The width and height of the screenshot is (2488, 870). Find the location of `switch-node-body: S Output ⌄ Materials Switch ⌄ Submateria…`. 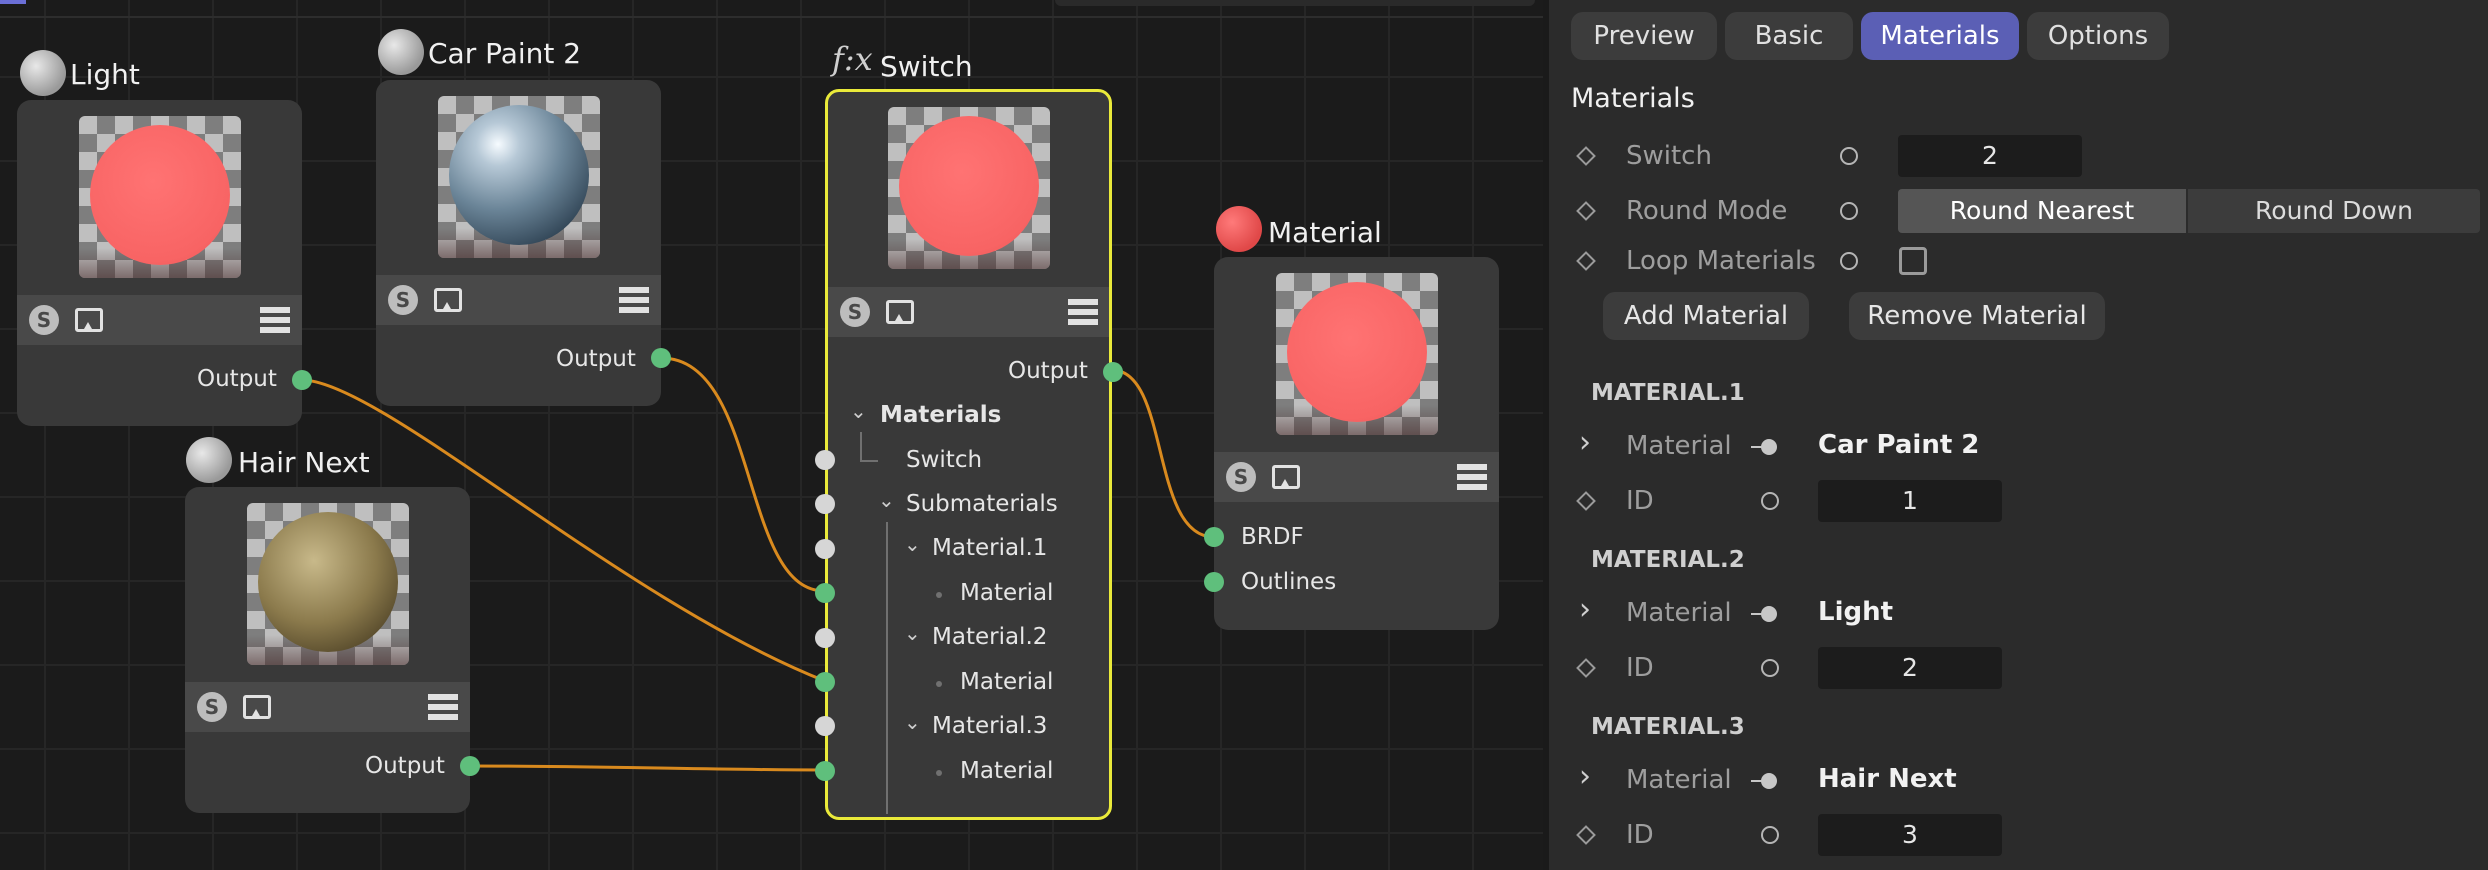

switch-node-body: S Output ⌄ Materials Switch ⌄ Submateria… is located at coordinates (969, 454).